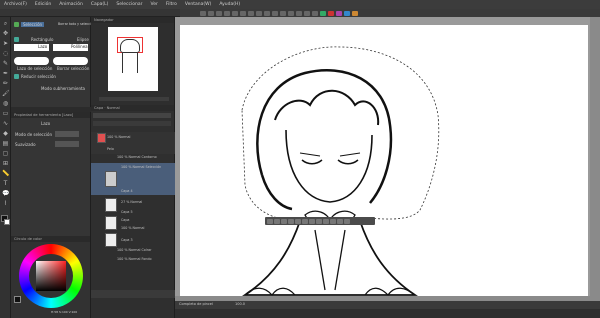  What do you see at coordinates (387, 313) in the screenshot?
I see `timeline-strip` at bounding box center [387, 313].